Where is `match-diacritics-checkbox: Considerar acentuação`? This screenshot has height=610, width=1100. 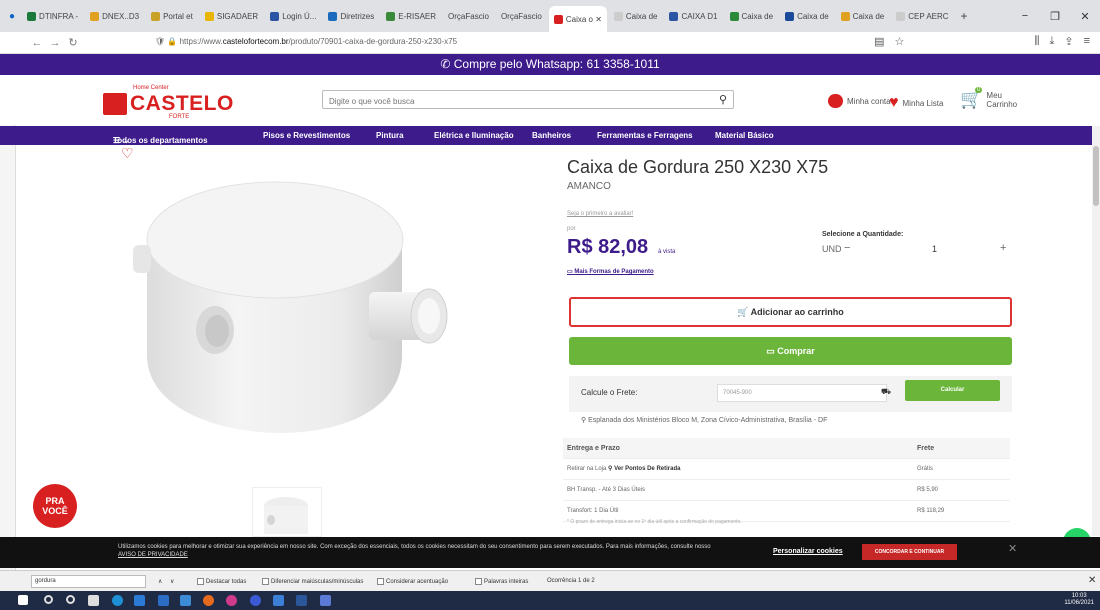
match-diacritics-checkbox: Considerar acentuação is located at coordinates (412, 581).